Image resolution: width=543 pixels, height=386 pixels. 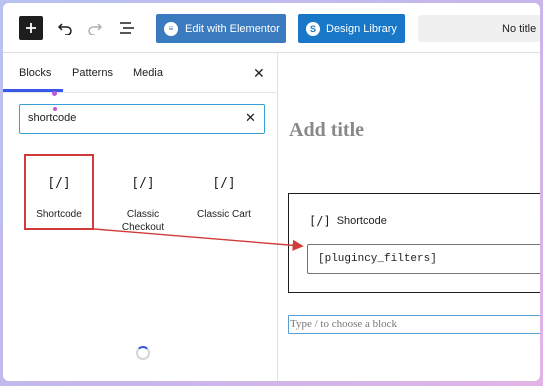 I want to click on tab-patterns: Patterns, so click(x=92, y=73).